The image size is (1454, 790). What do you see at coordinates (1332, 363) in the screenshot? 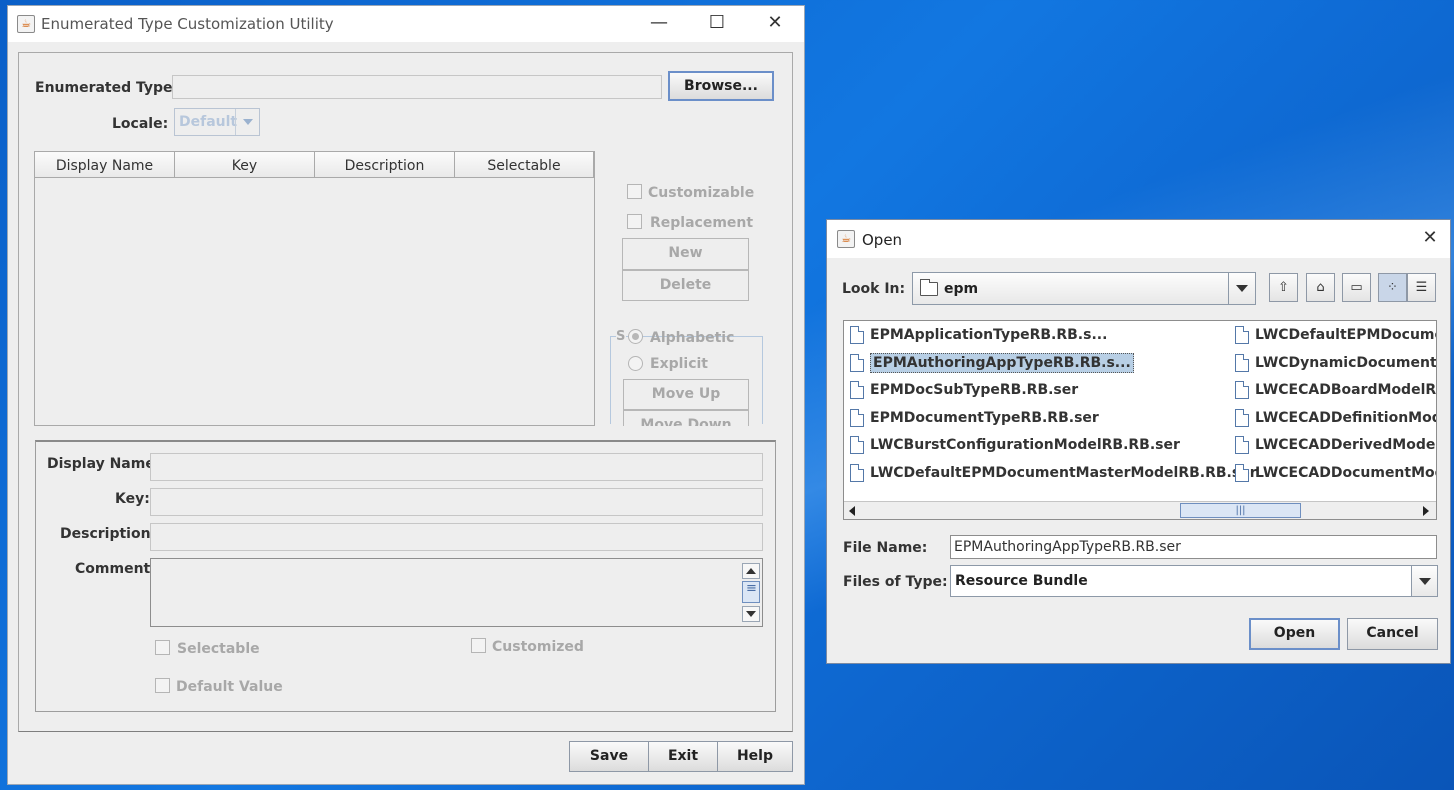
I see `list-item: LWCDynamicDocumentMc` at bounding box center [1332, 363].